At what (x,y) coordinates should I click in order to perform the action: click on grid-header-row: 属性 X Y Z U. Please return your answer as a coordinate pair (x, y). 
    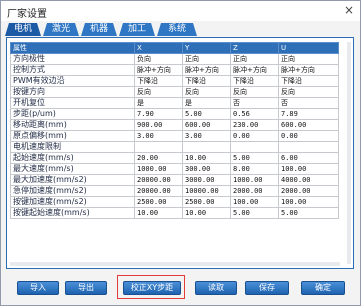
    Looking at the image, I should click on (174, 48).